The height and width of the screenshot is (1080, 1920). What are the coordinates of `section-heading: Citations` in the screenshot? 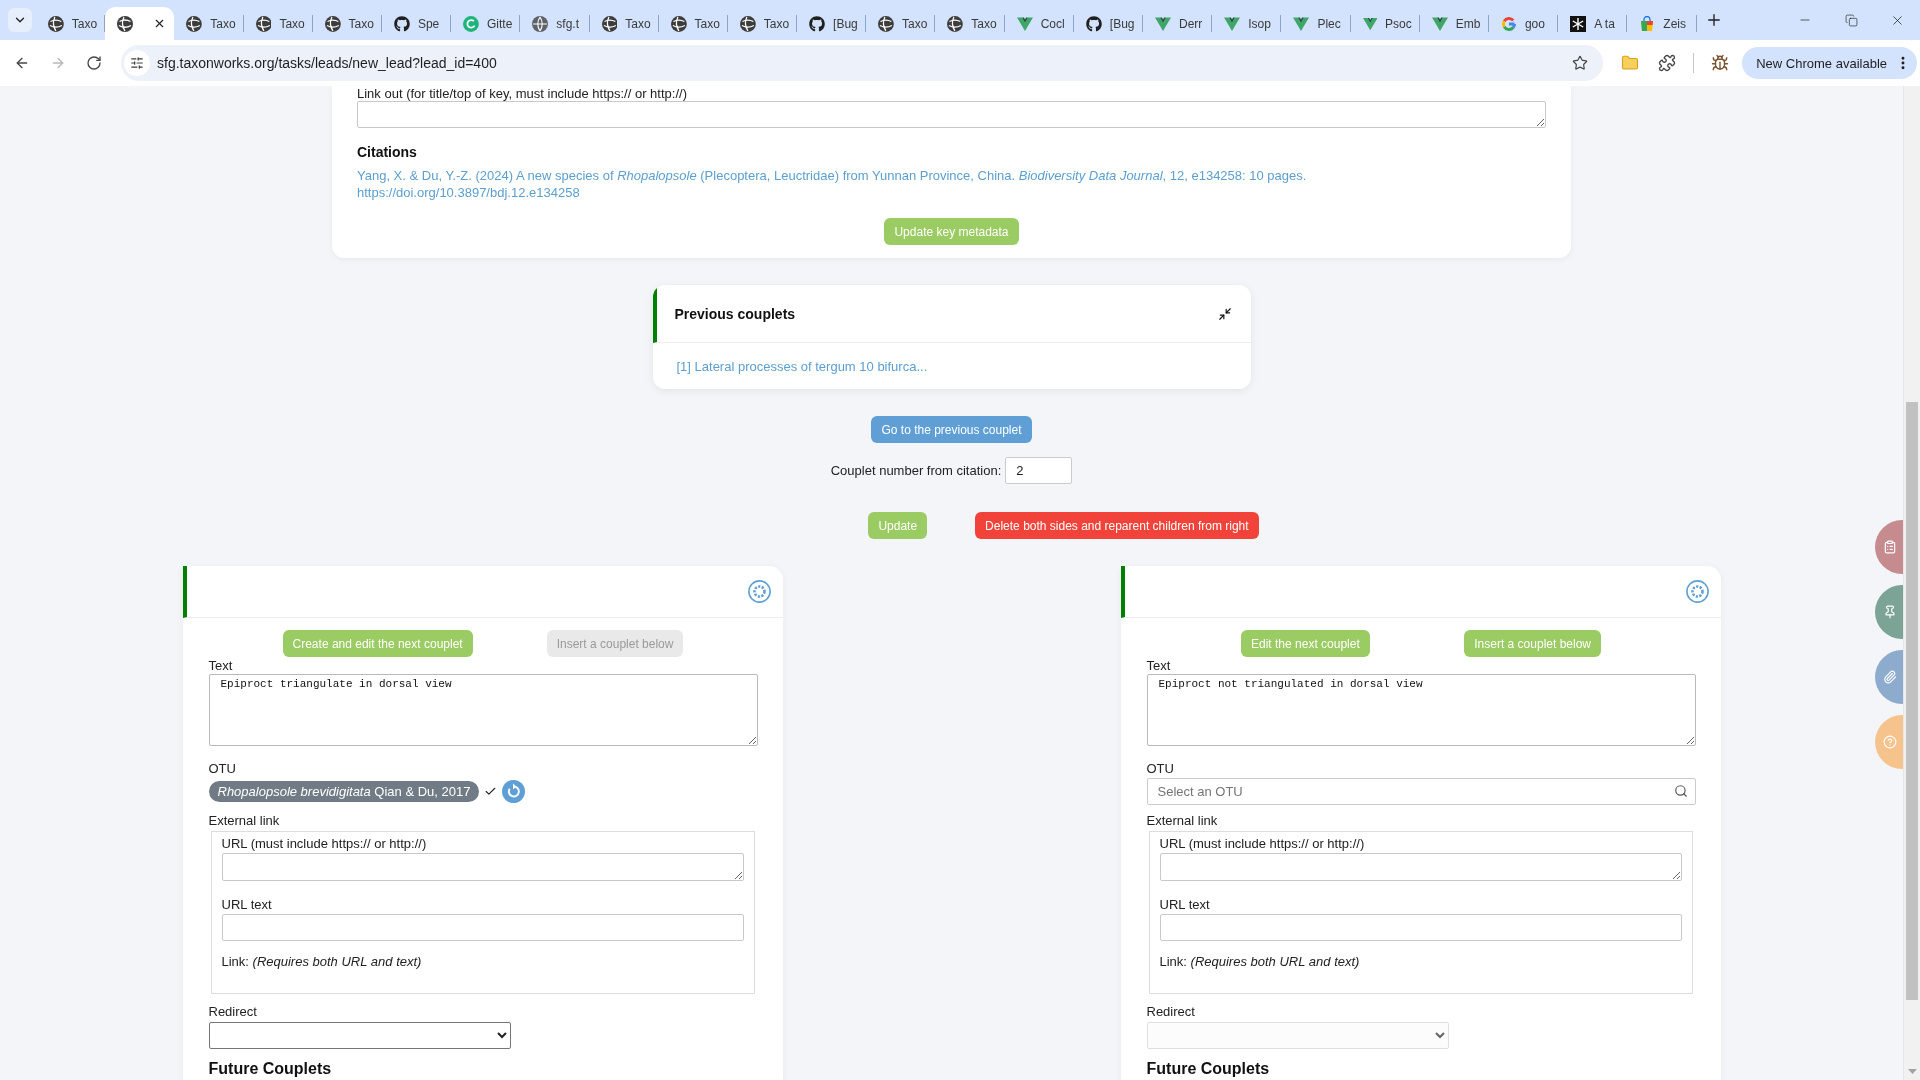 It's located at (387, 152).